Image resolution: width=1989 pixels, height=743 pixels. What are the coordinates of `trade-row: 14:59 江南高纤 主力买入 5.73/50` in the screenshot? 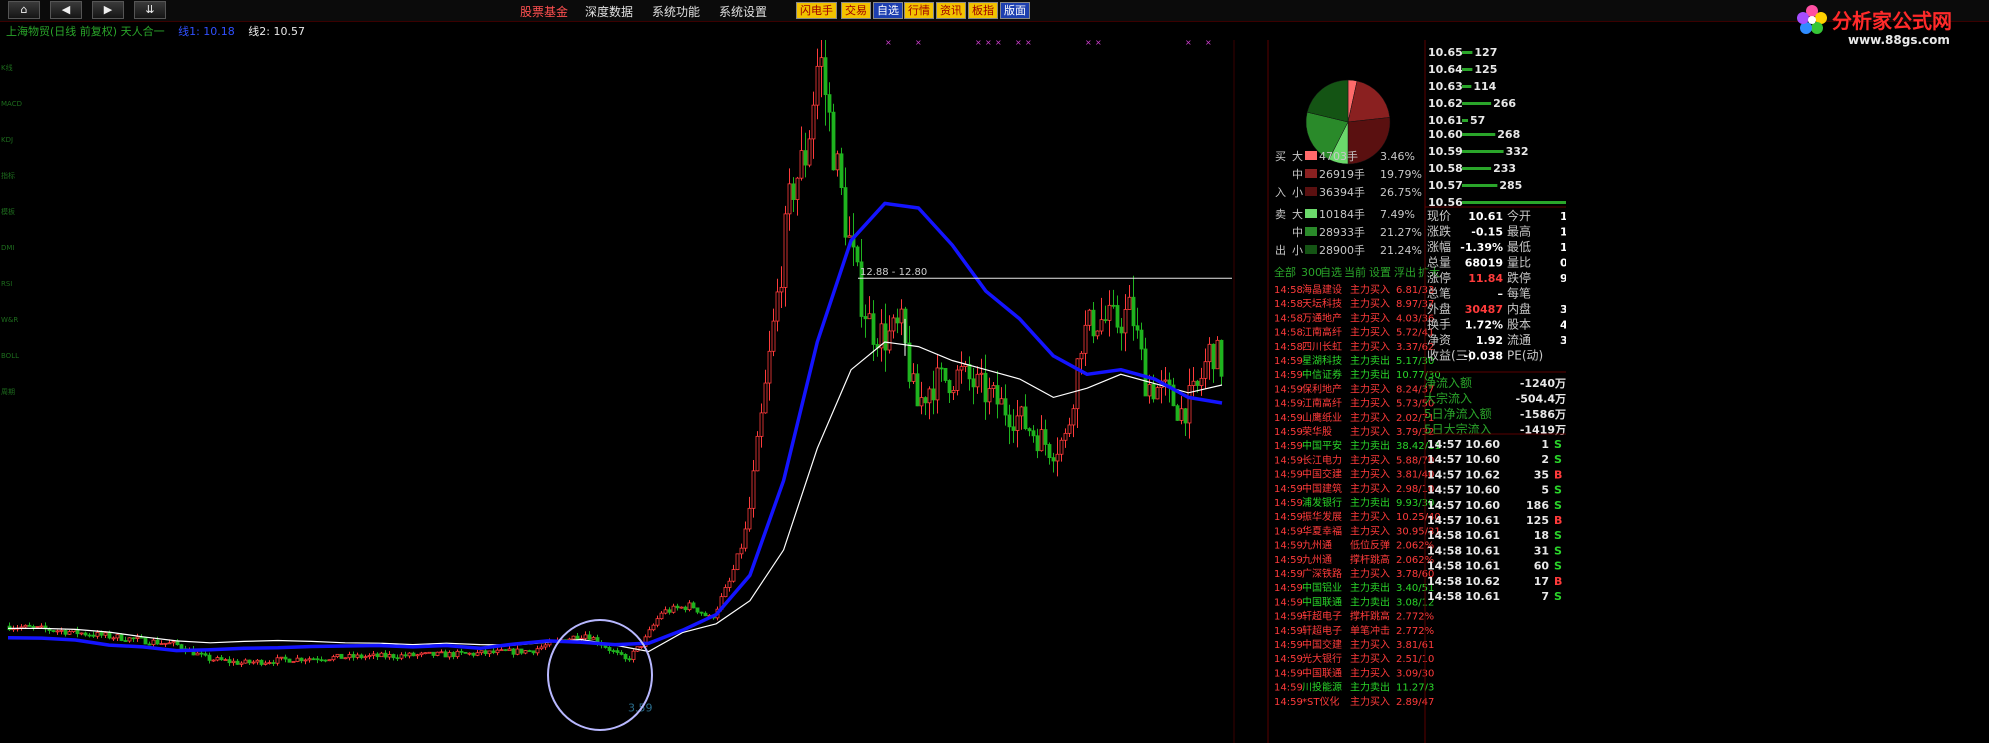 It's located at (1354, 403).